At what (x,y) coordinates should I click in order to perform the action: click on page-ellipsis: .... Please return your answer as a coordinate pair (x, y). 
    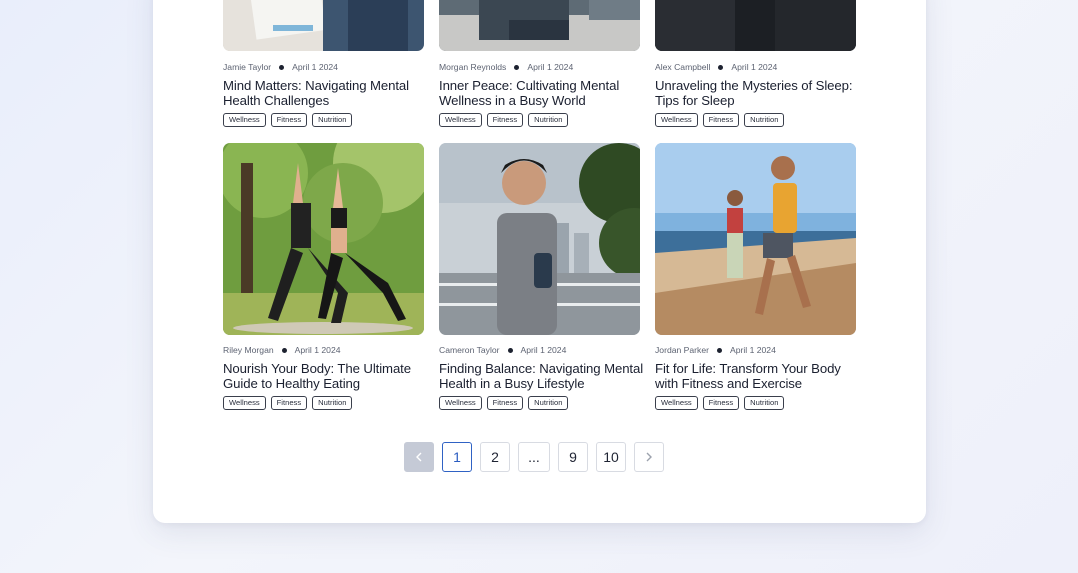
    Looking at the image, I should click on (534, 457).